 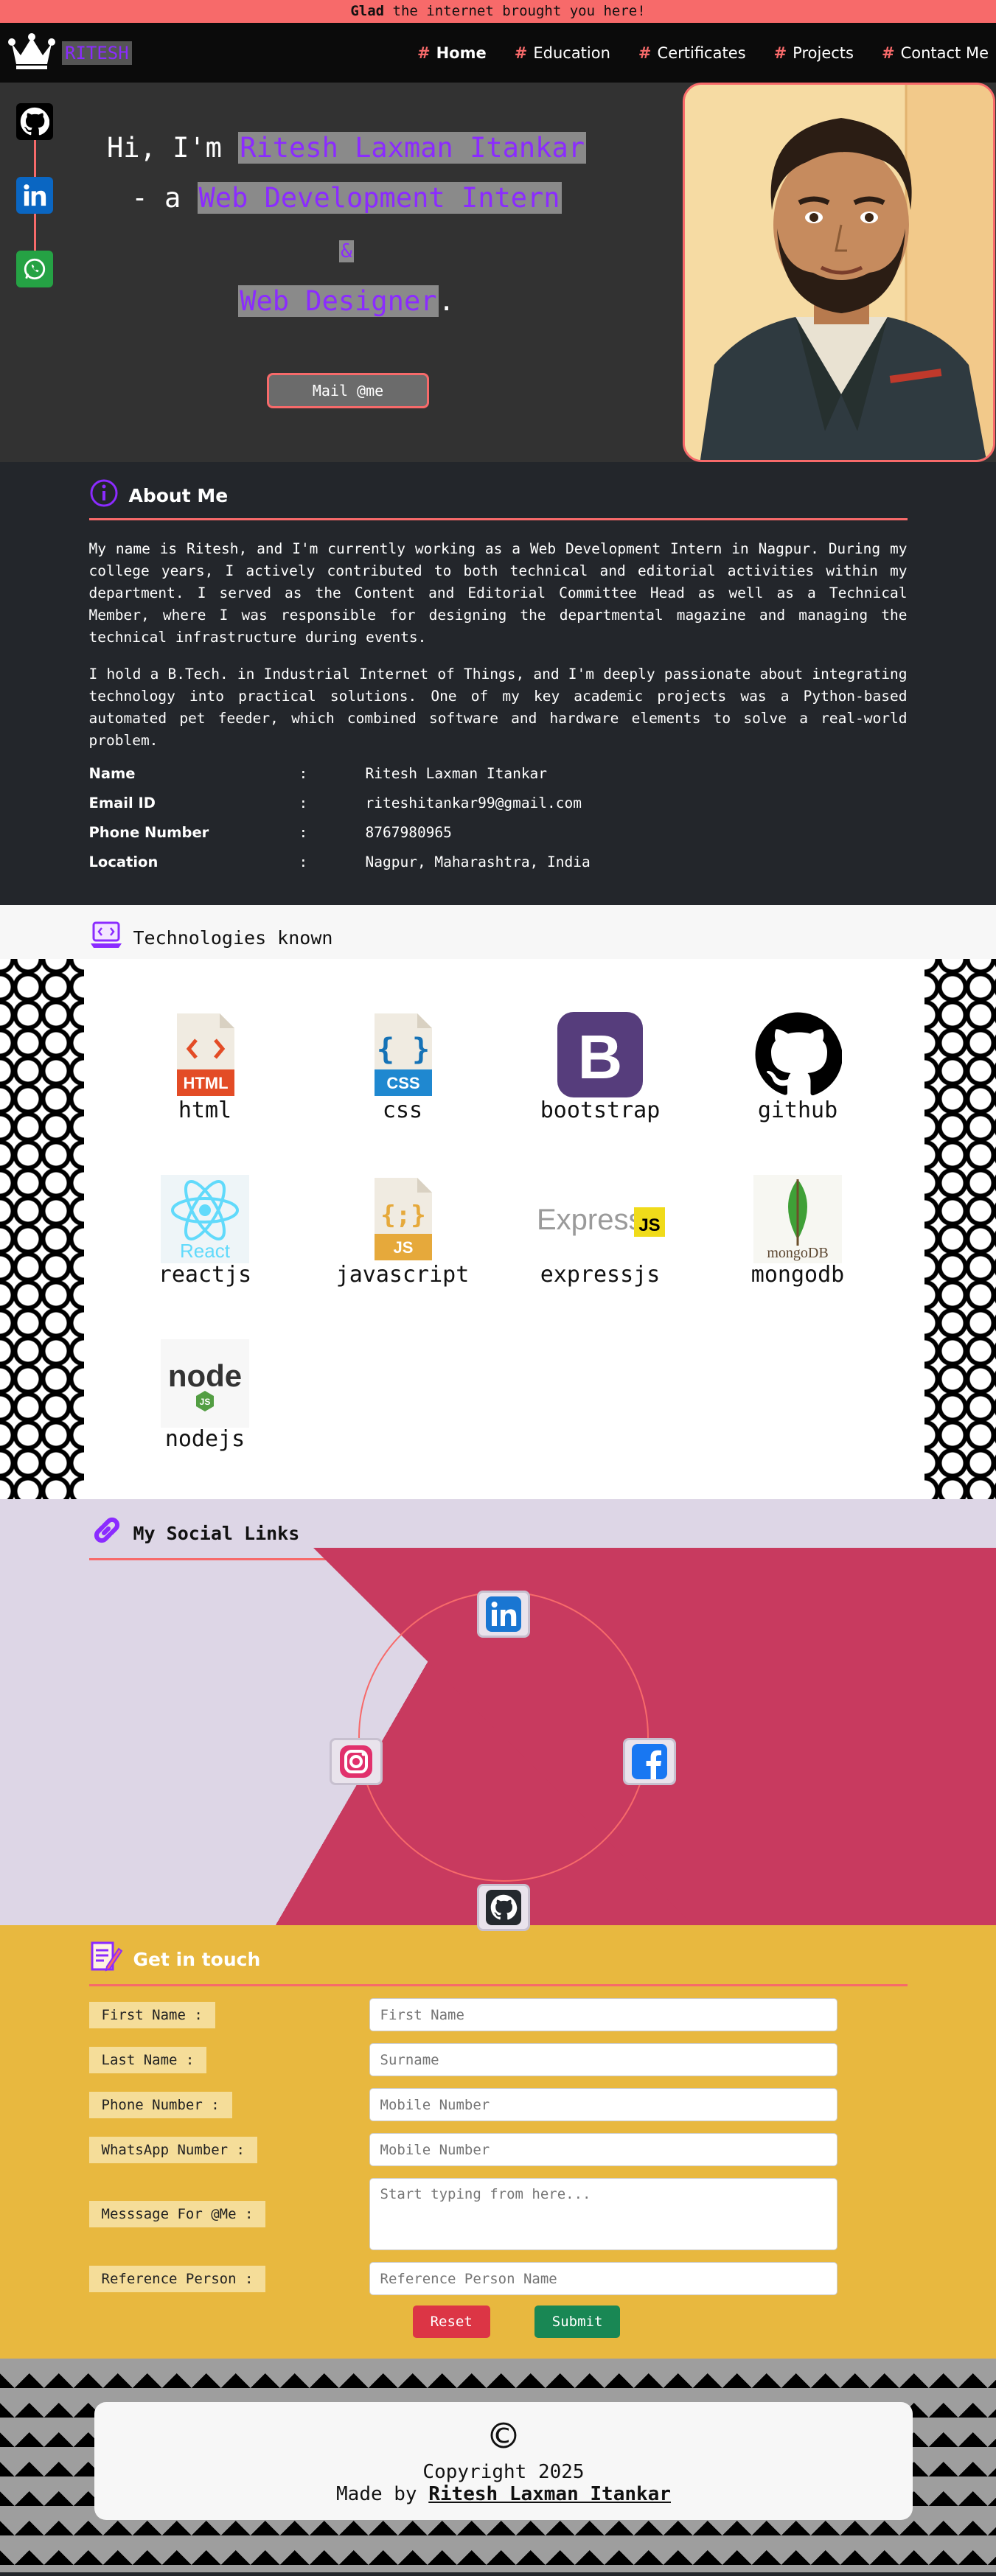 I want to click on tech-label-css: css, so click(x=403, y=1110).